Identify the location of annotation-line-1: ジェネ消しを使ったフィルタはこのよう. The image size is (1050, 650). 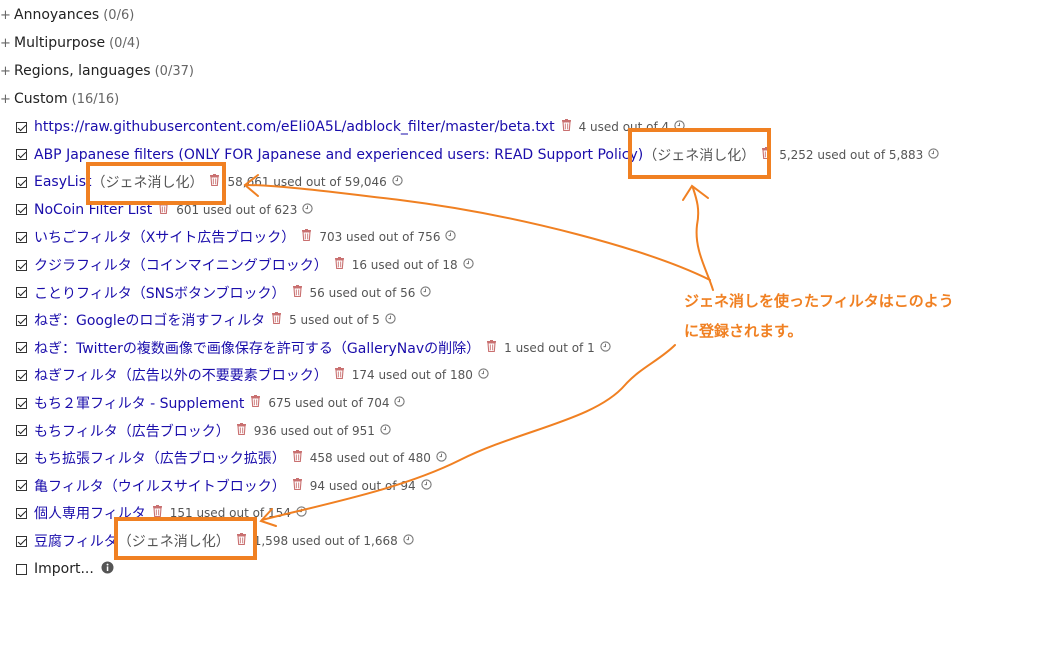
(819, 301).